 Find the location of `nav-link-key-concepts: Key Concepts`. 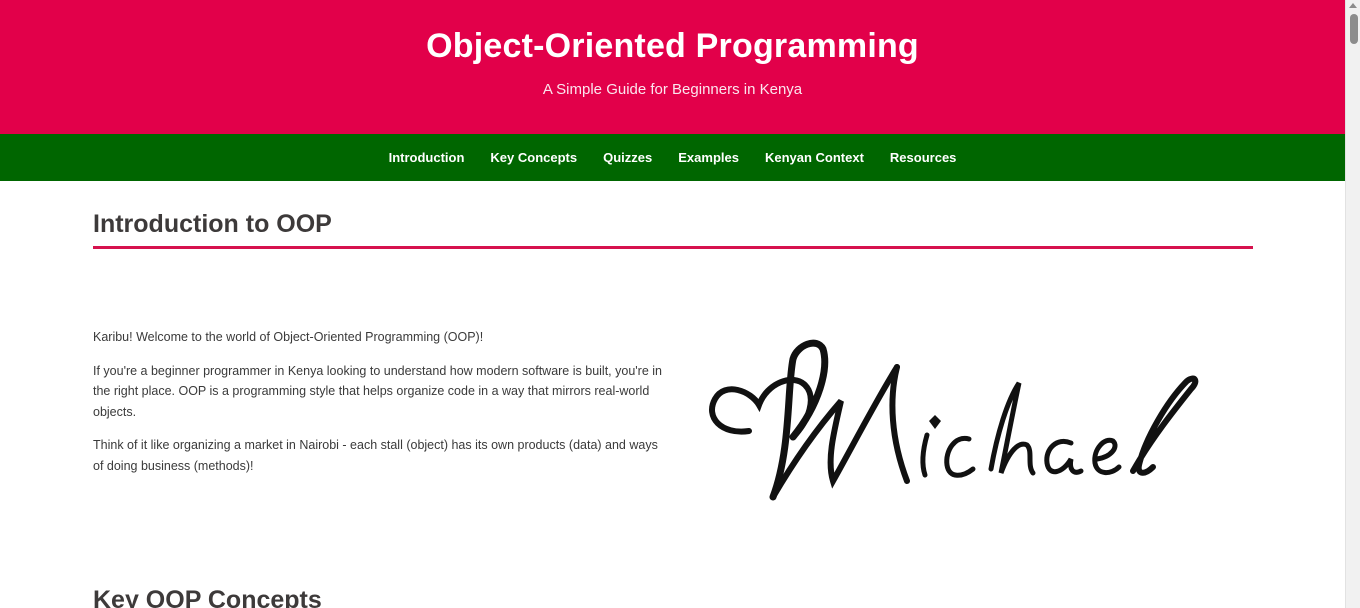

nav-link-key-concepts: Key Concepts is located at coordinates (533, 158).